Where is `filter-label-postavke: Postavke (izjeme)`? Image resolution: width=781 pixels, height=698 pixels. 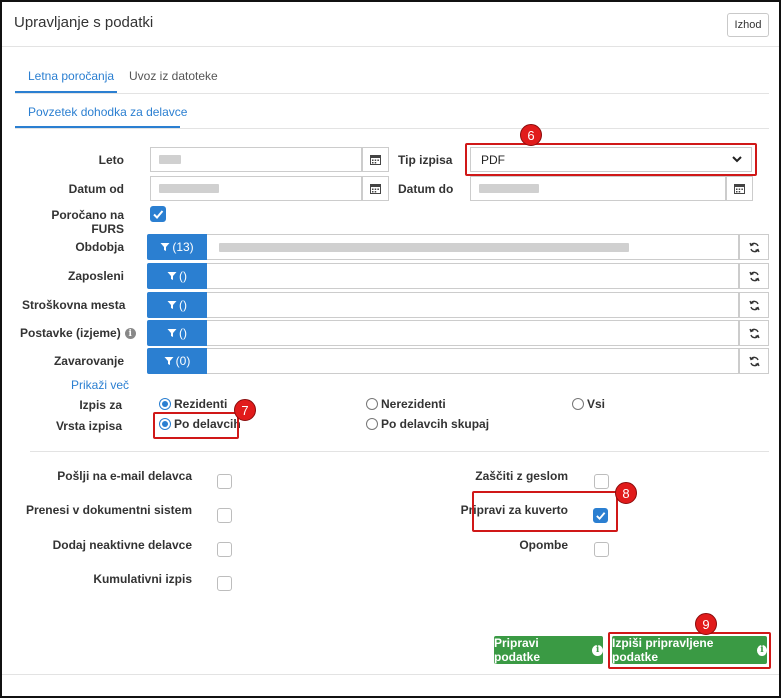
filter-label-postavke: Postavke (izjeme) is located at coordinates (70, 333).